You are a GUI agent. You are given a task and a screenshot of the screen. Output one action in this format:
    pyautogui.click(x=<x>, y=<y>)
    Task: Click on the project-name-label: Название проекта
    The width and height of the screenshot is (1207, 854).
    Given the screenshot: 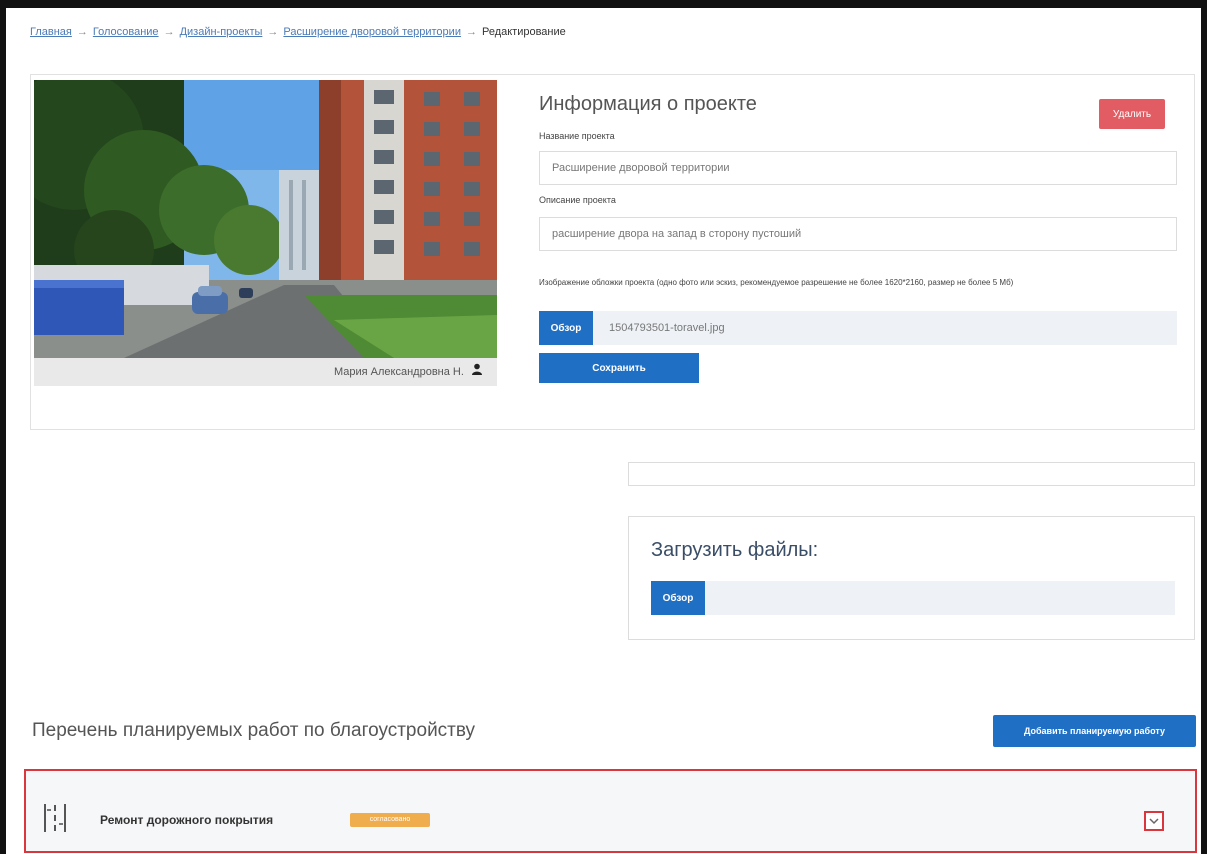 What is the action you would take?
    pyautogui.click(x=577, y=136)
    